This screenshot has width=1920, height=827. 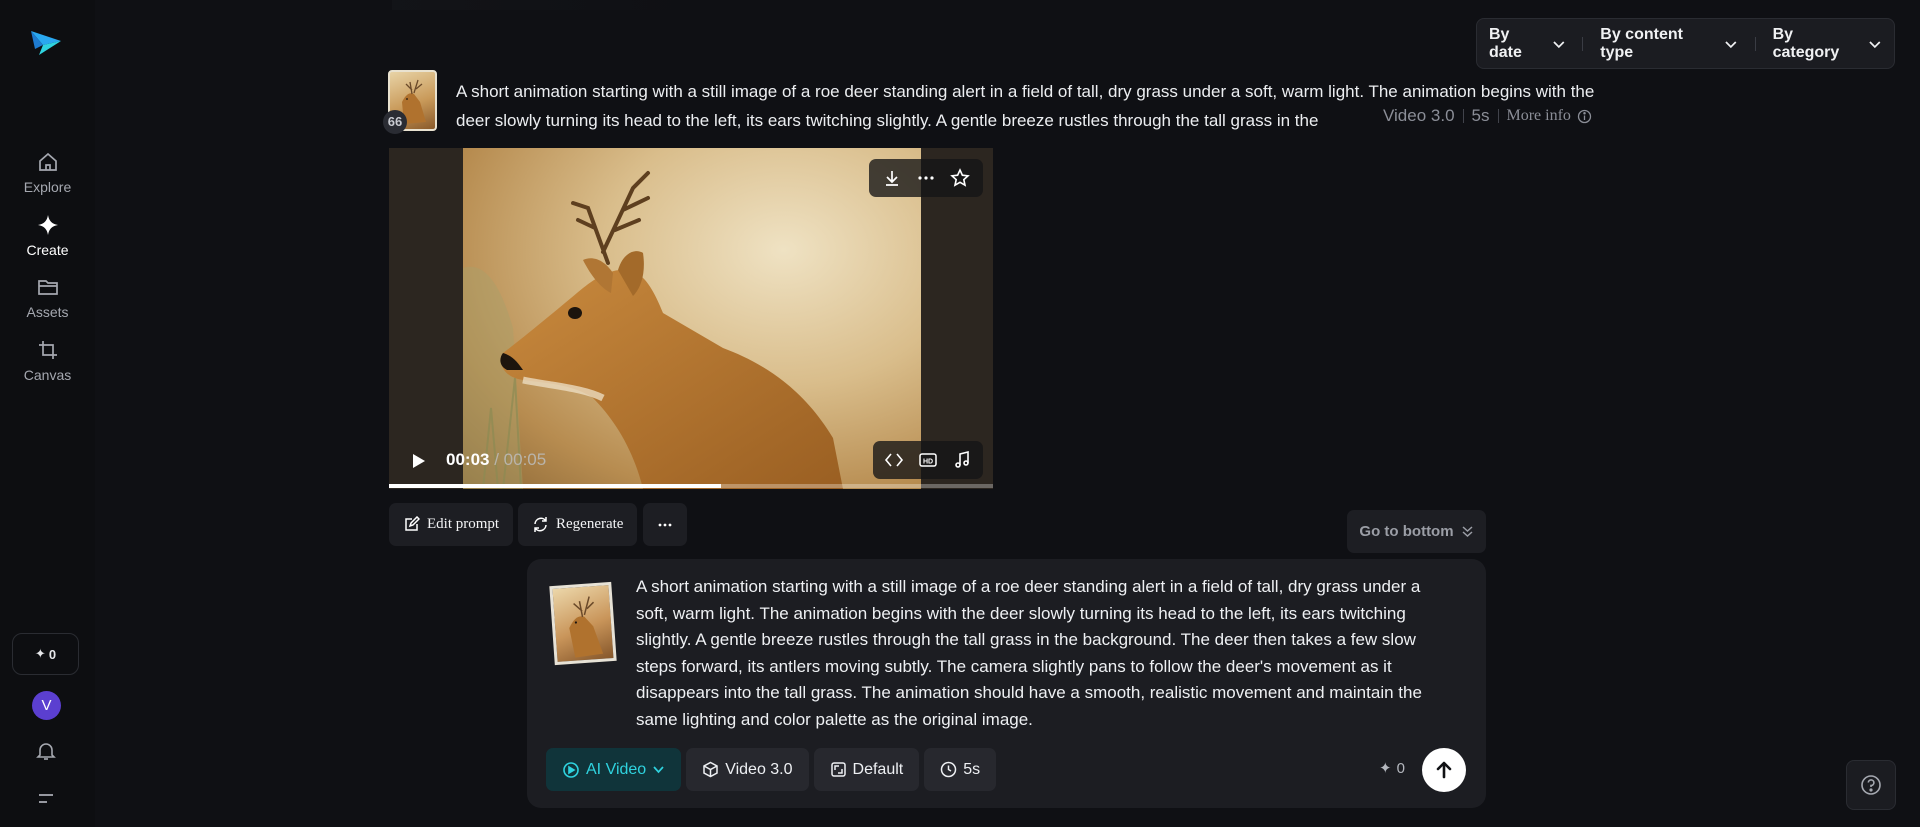 What do you see at coordinates (838, 769) in the screenshot?
I see `aspect-ratio-icon` at bounding box center [838, 769].